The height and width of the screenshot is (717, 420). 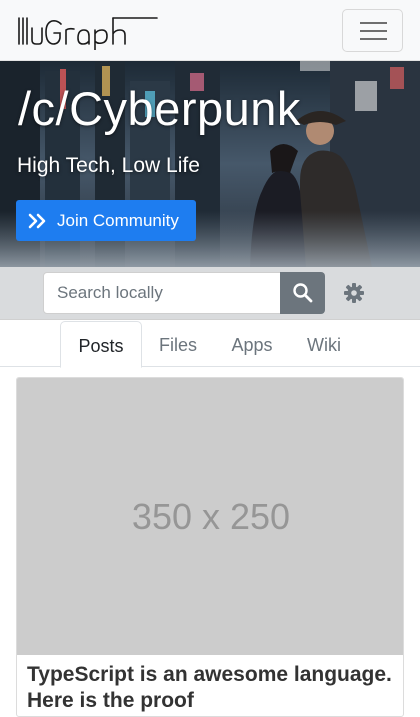 What do you see at coordinates (354, 293) in the screenshot?
I see `gear-icon` at bounding box center [354, 293].